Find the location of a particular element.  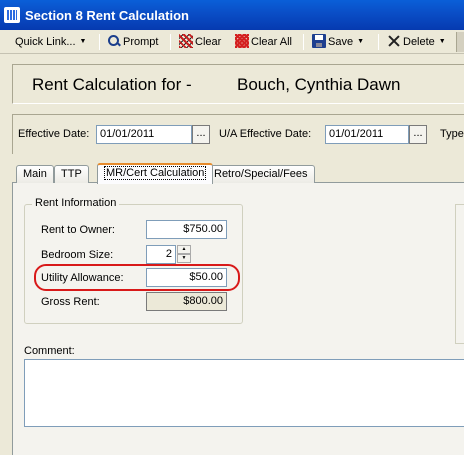

tab-mr-cert-label: MR/Cert Calculation is located at coordinates (155, 173).